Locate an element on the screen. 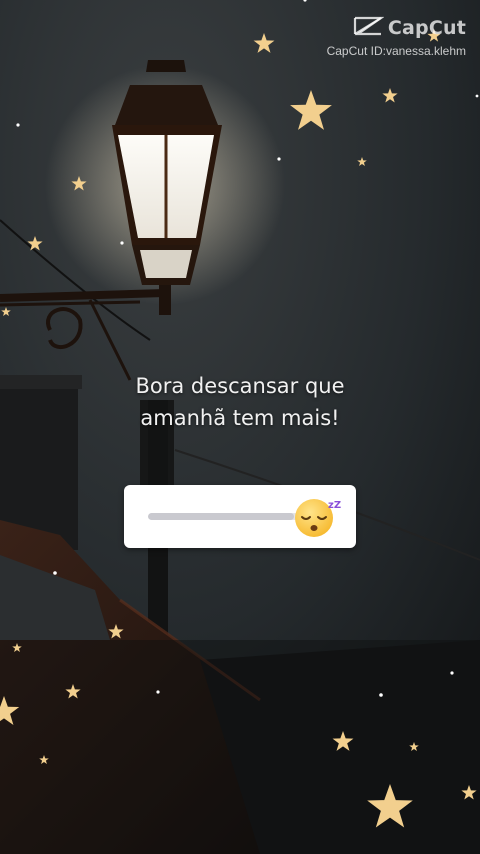 The width and height of the screenshot is (480, 854). watermark-app-name: CapCut is located at coordinates (426, 28).